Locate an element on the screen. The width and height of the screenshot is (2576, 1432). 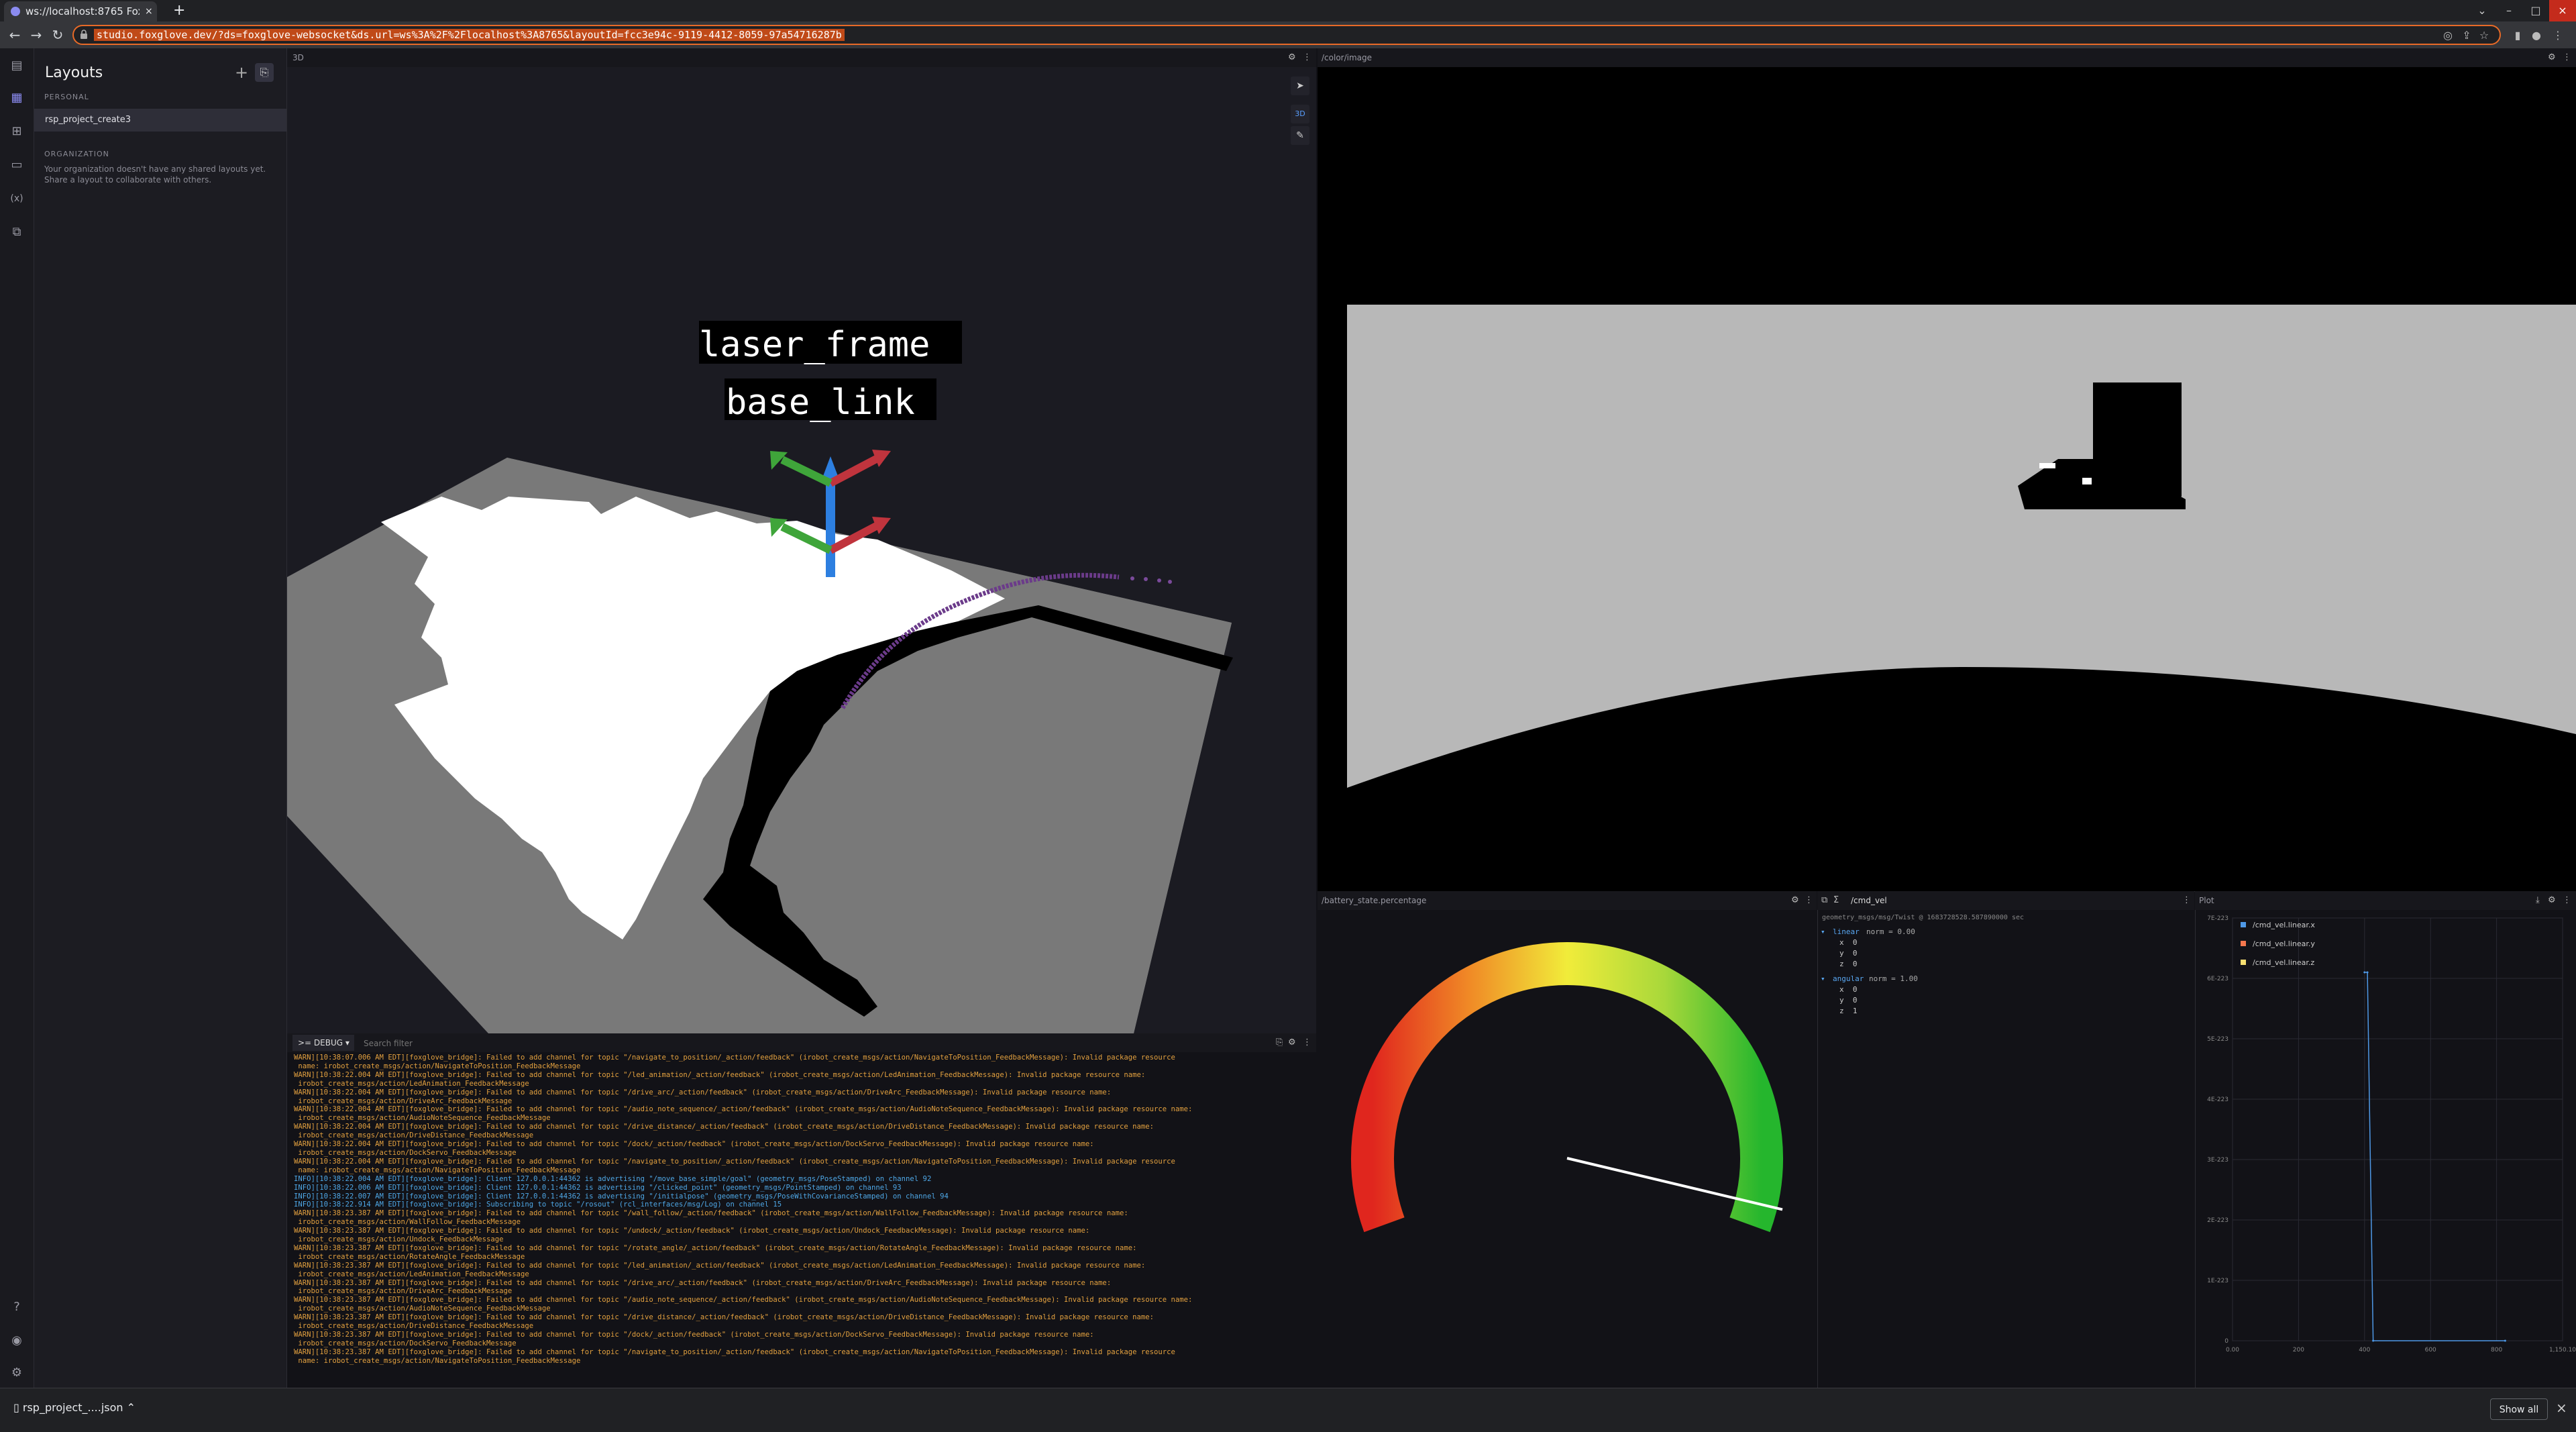
download-bar is located at coordinates (1288, 1410).